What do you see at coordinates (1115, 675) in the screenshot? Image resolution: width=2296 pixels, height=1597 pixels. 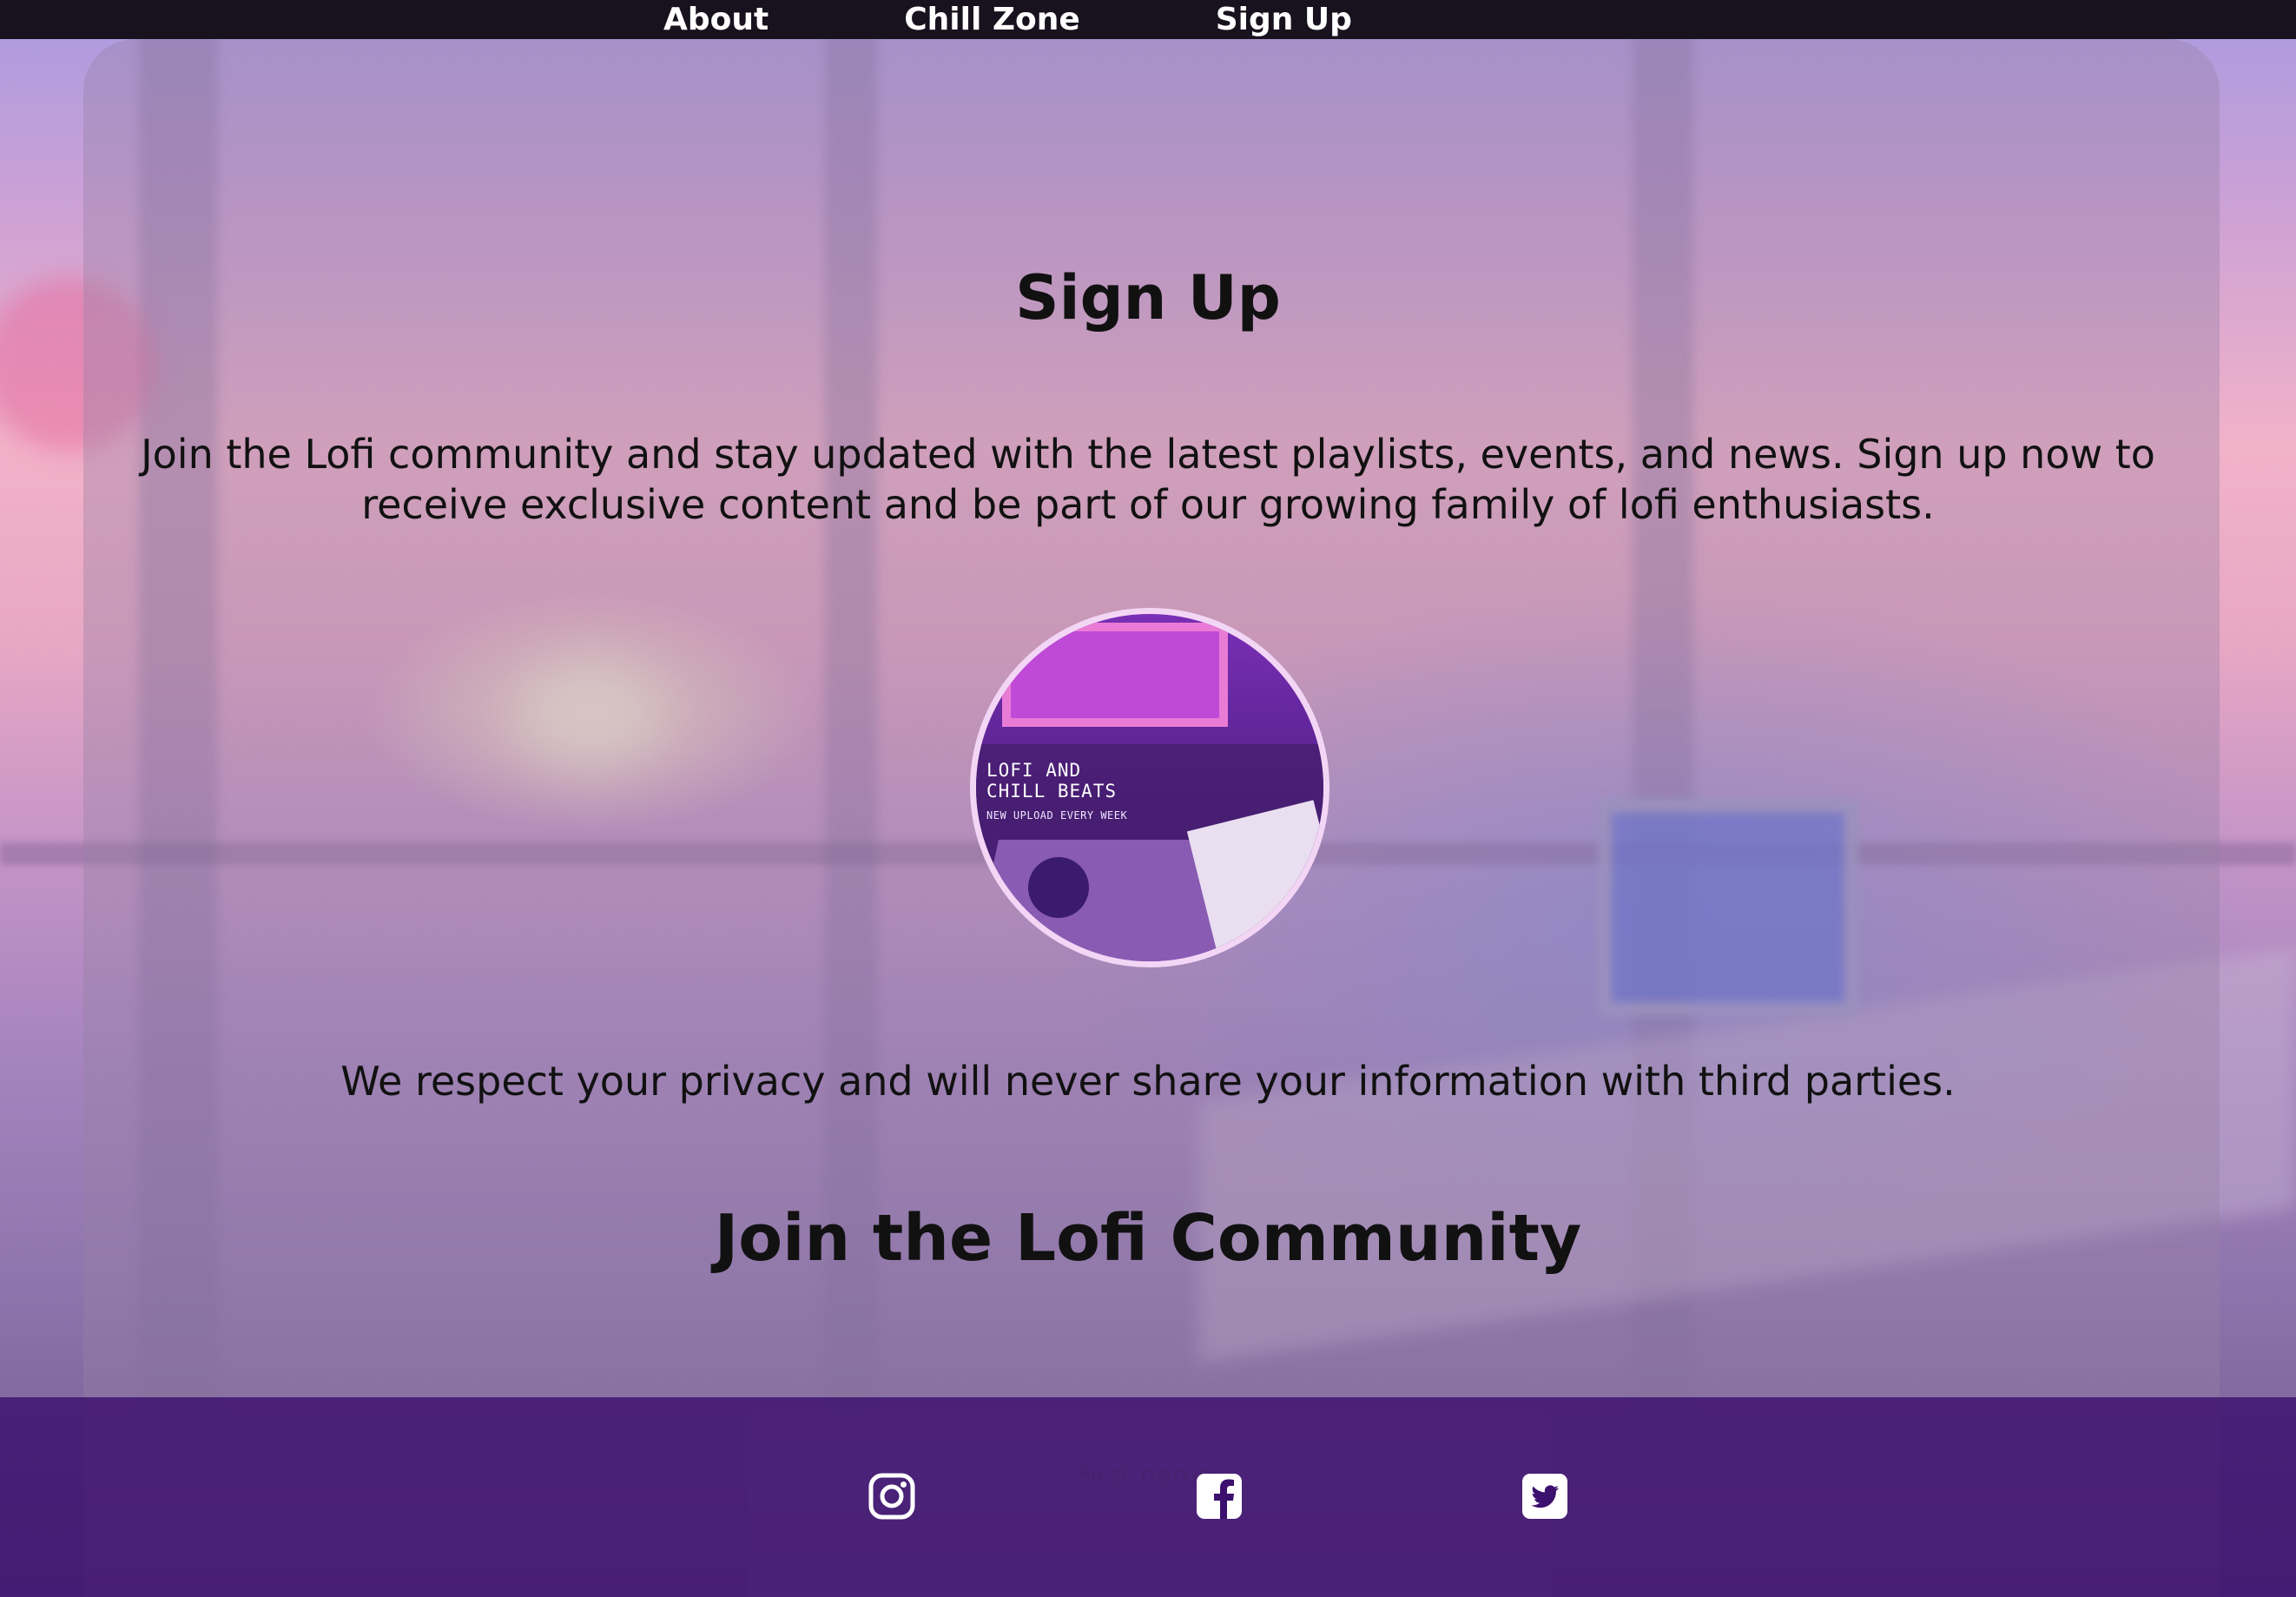 I see `album-screen-art` at bounding box center [1115, 675].